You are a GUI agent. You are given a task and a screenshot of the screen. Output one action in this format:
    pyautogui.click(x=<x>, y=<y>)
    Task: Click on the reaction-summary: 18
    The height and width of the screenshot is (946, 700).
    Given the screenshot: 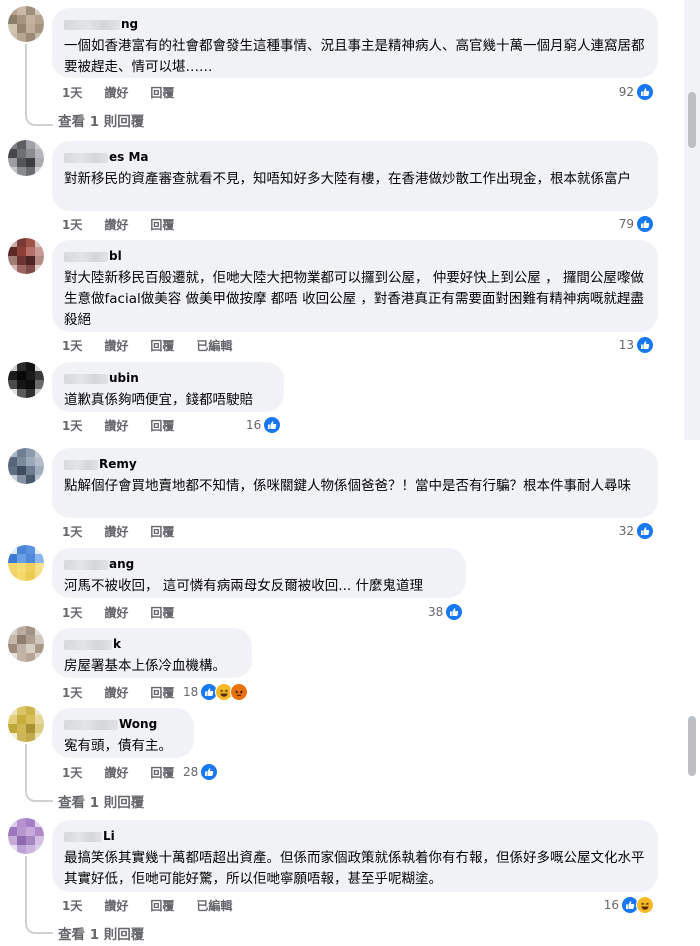 What is the action you would take?
    pyautogui.click(x=216, y=692)
    